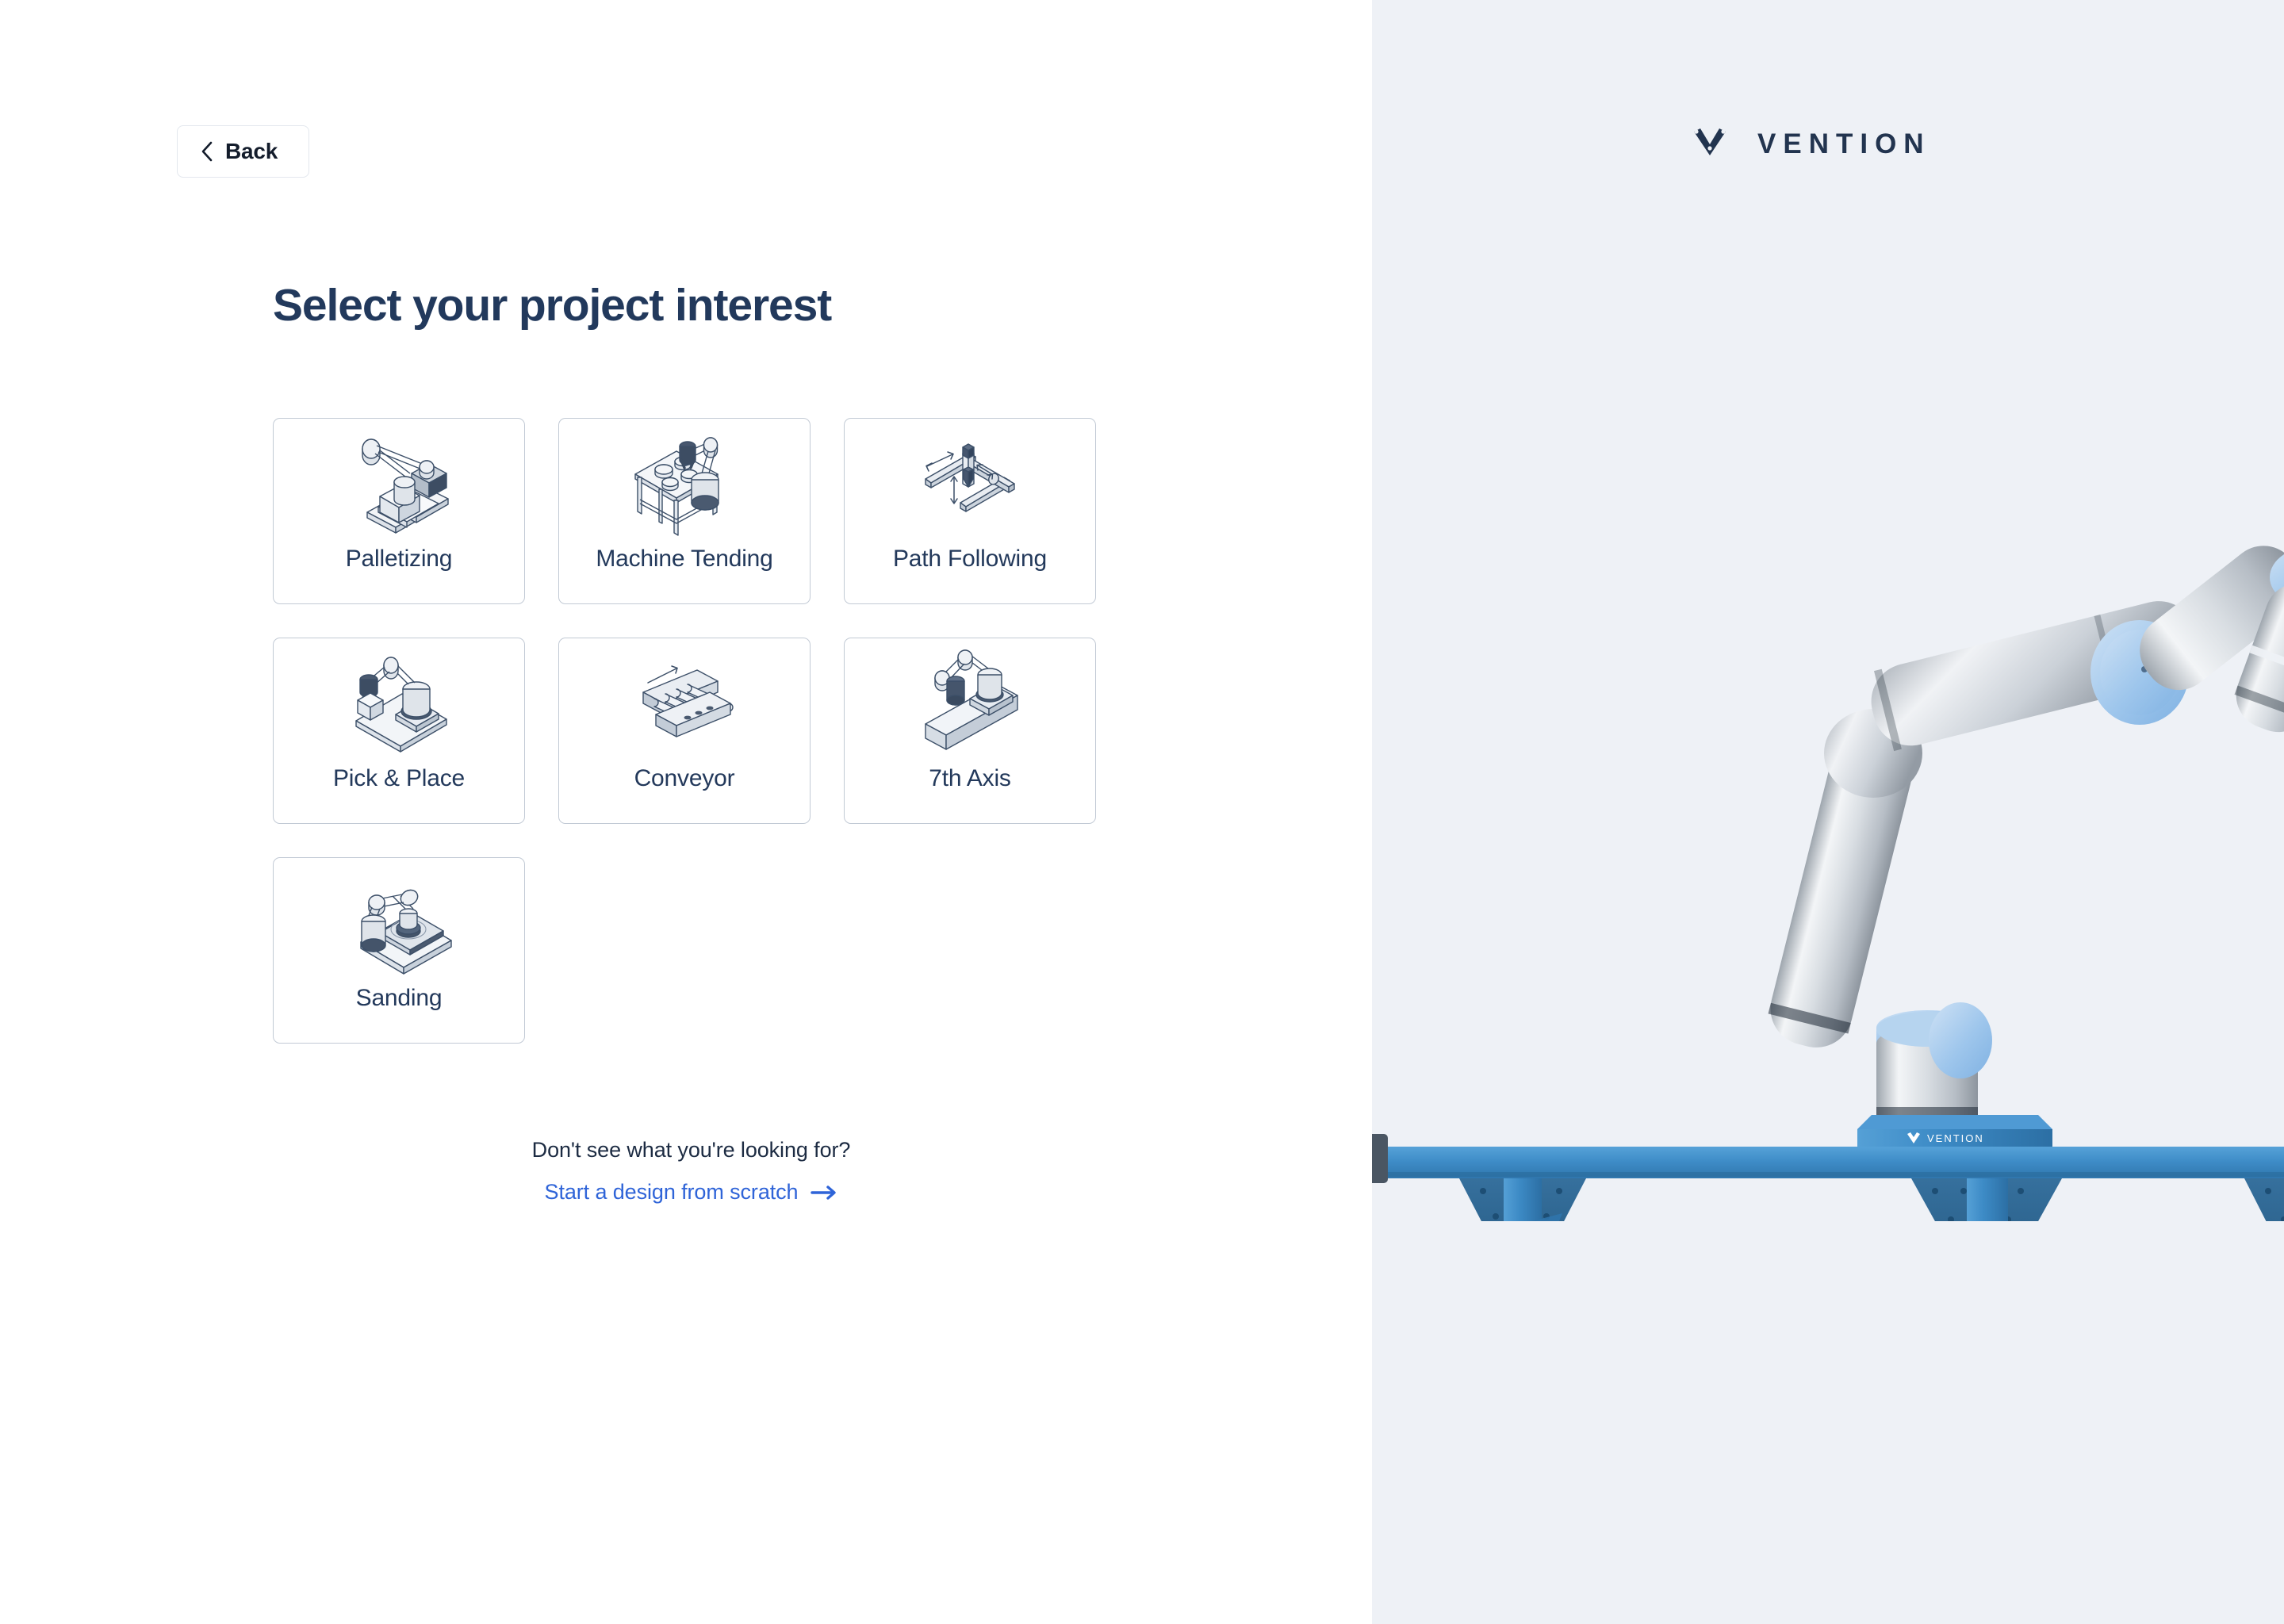 The image size is (2284, 1624). Describe the element at coordinates (1710, 141) in the screenshot. I see `vention-v-logo-icon` at that location.